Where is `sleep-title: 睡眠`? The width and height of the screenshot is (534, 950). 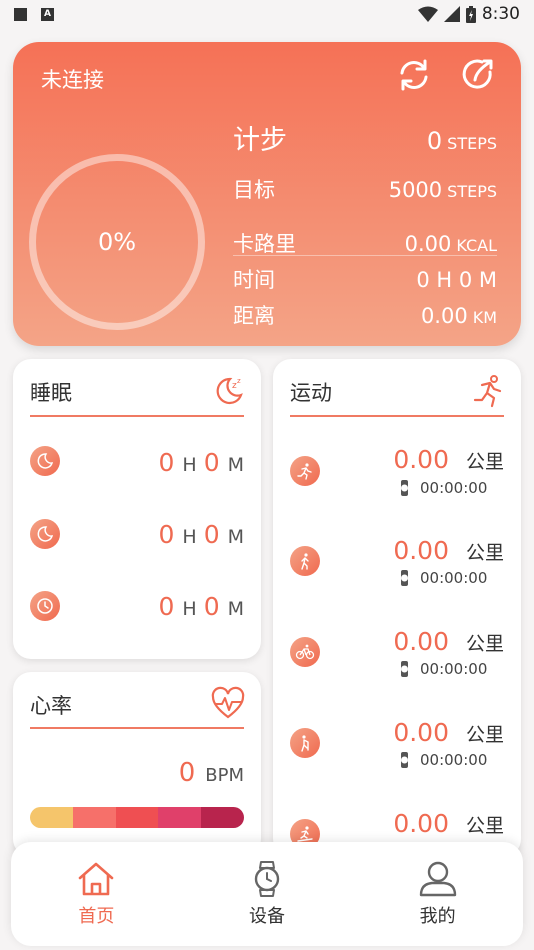 sleep-title: 睡眠 is located at coordinates (51, 393).